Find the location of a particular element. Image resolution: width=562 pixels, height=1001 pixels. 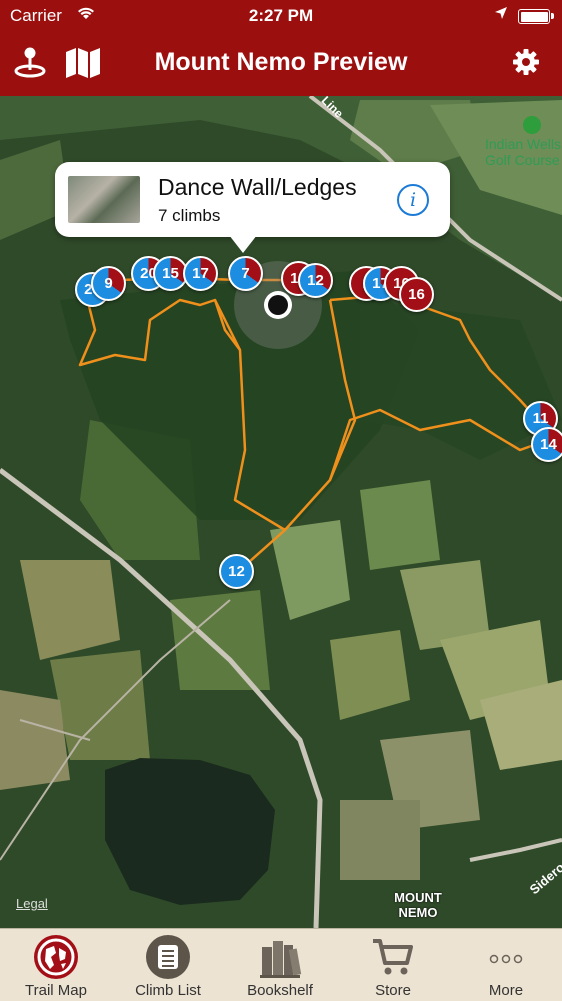

status-time: 2:27 PM is located at coordinates (281, 15).